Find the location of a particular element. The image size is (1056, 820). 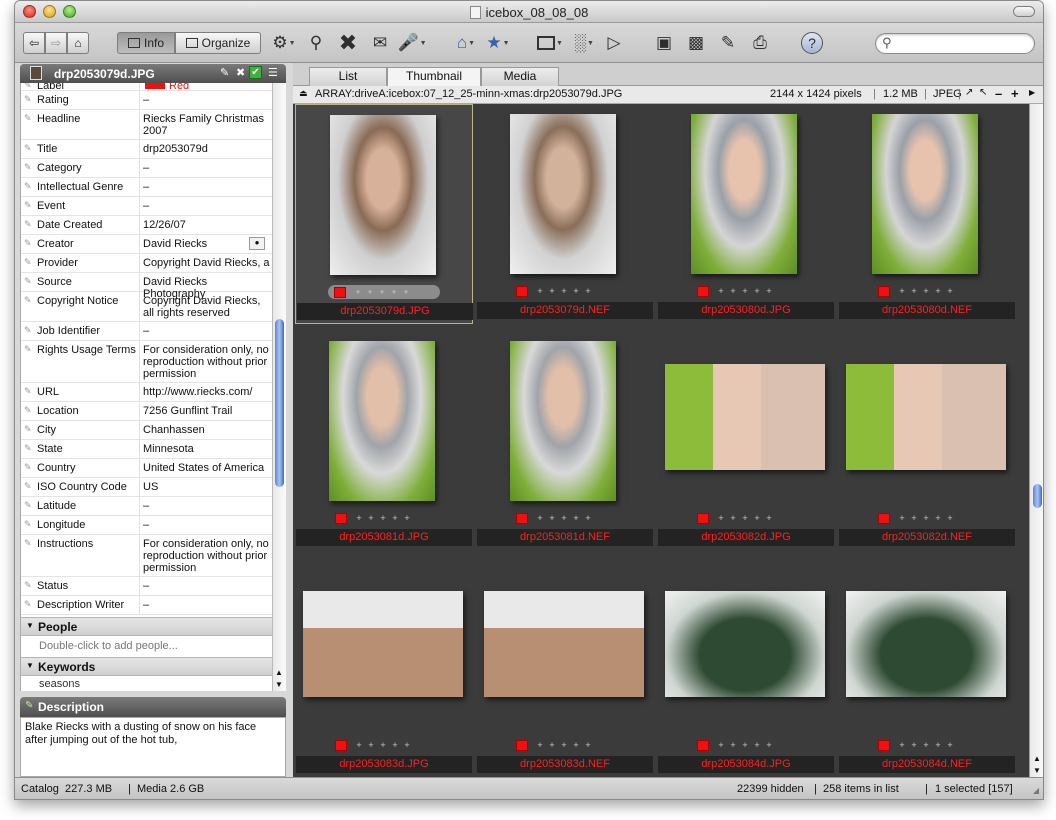

field-value: Minnesota is located at coordinates (207, 449).